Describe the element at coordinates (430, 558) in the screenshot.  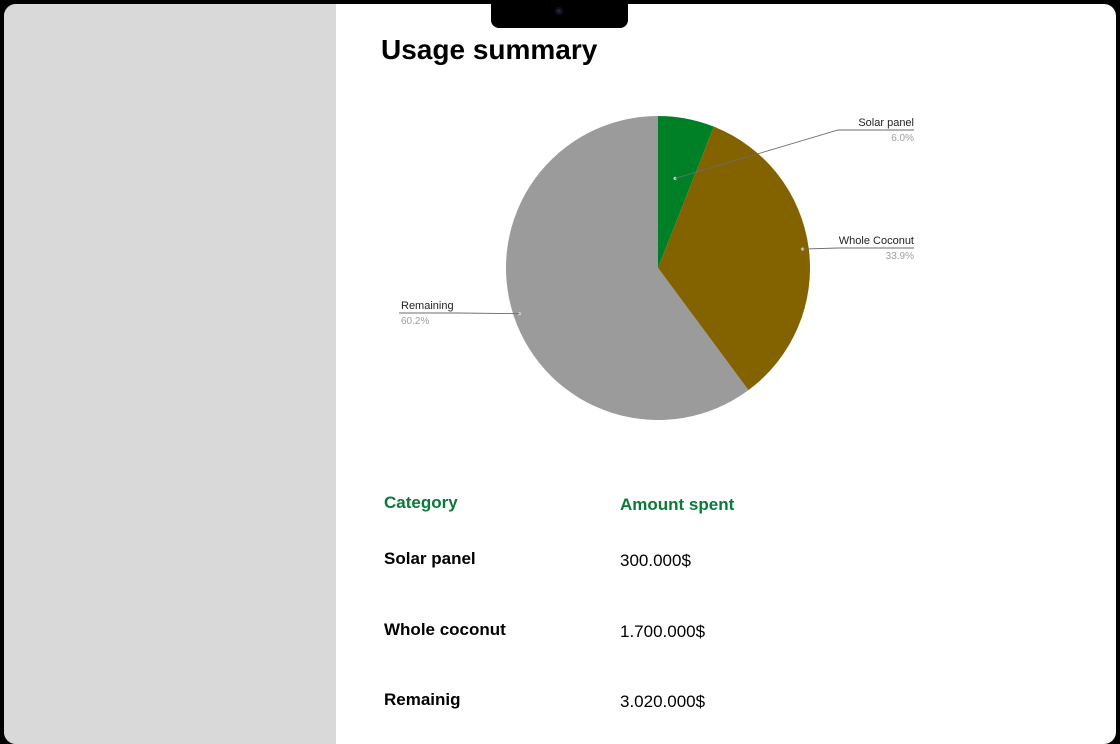
I see `table-row-0-category: Solar panel` at that location.